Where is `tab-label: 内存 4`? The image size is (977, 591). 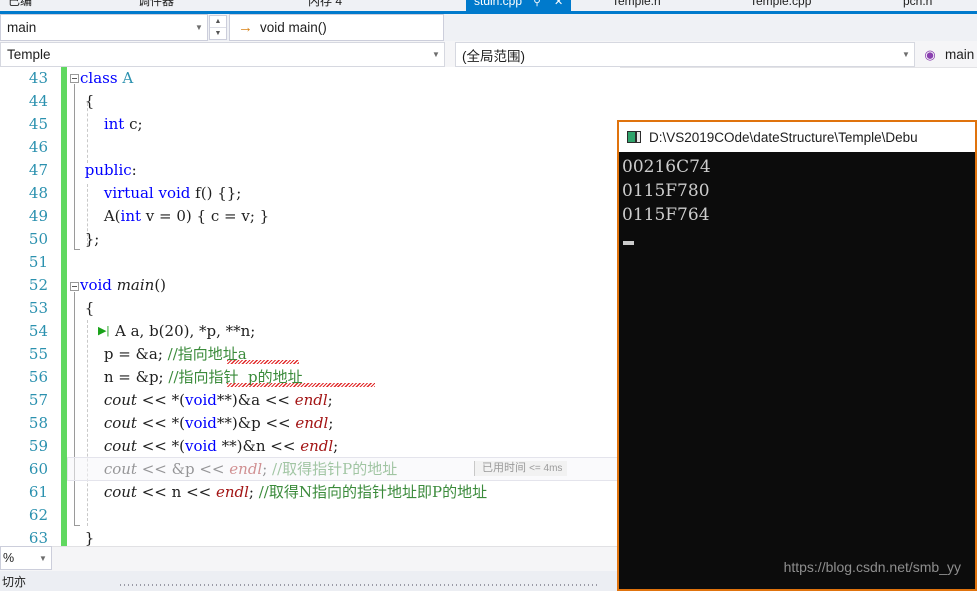
tab-label: 内存 4 is located at coordinates (325, 4).